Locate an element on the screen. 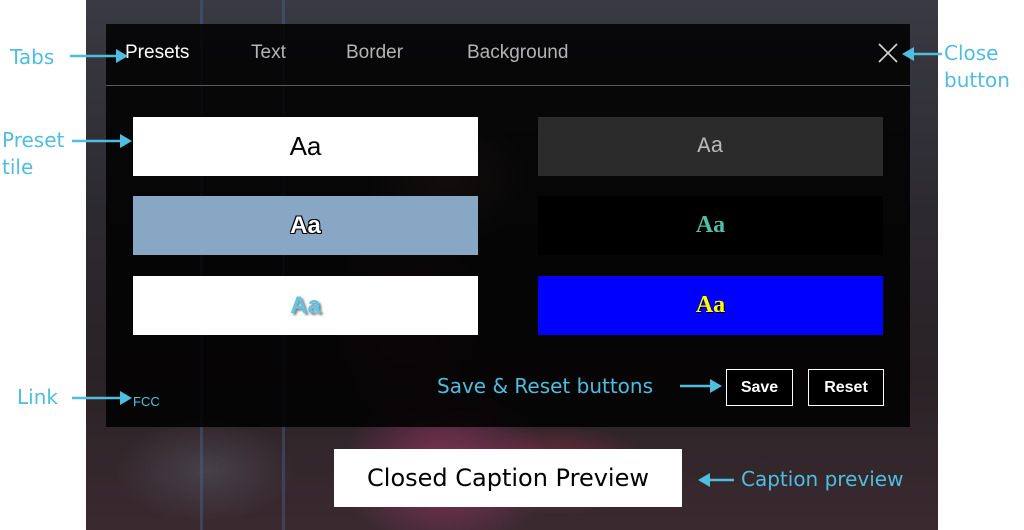  preset-tile-4: Aa is located at coordinates (710, 225).